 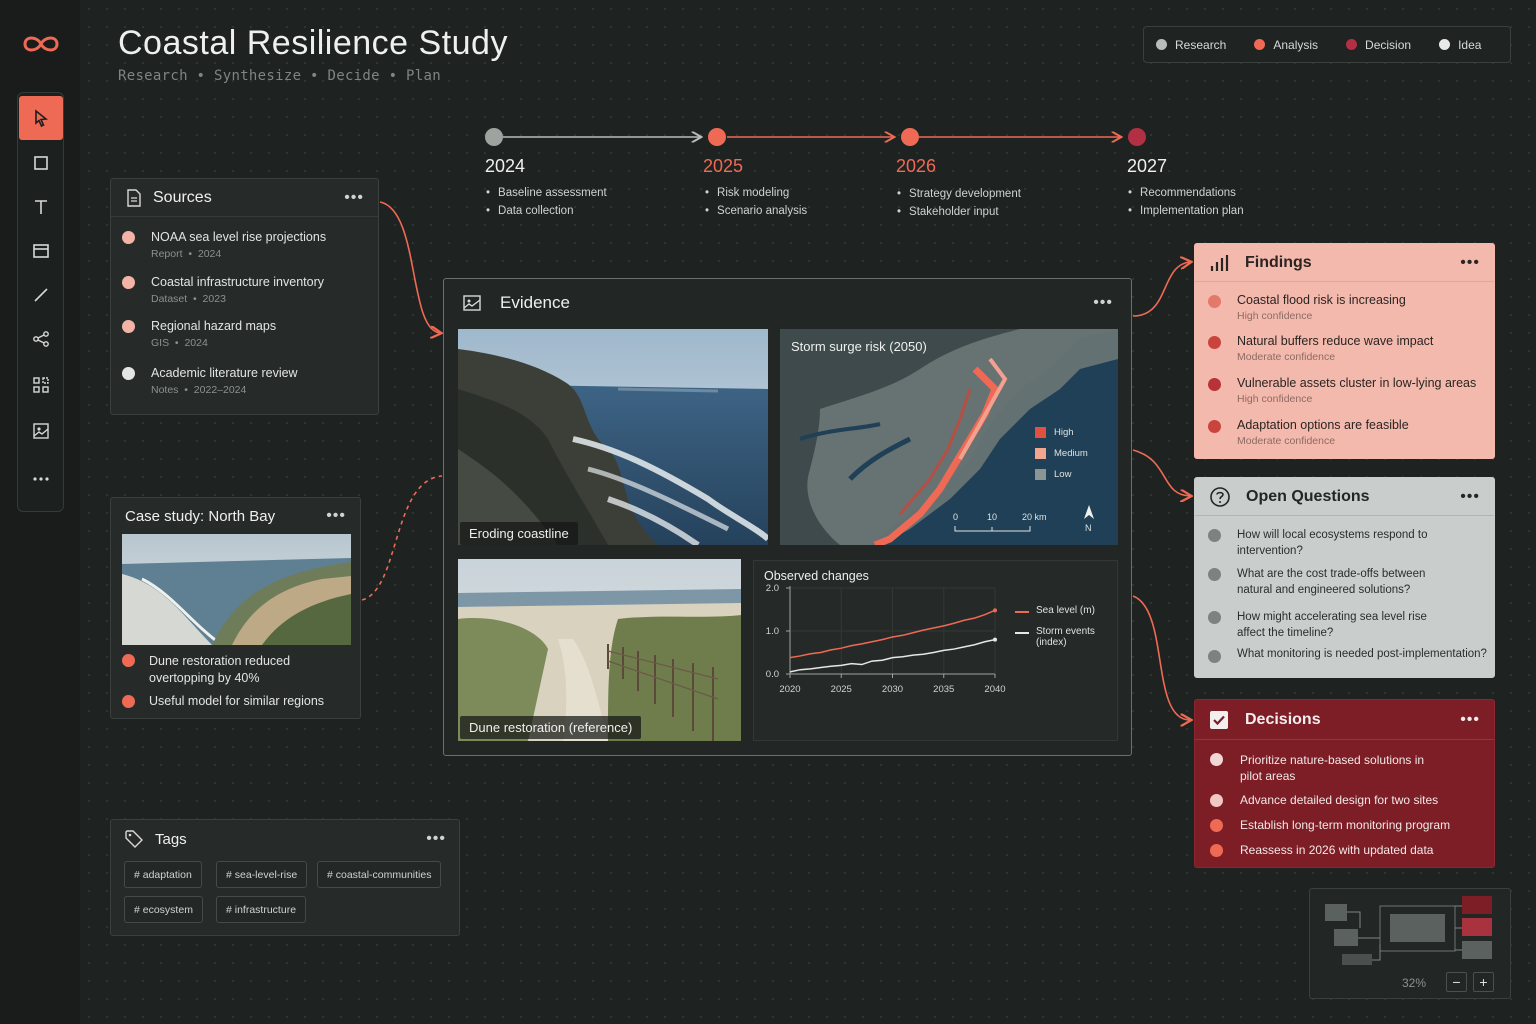 What do you see at coordinates (285, 839) in the screenshot?
I see `tags-header: Tags •••` at bounding box center [285, 839].